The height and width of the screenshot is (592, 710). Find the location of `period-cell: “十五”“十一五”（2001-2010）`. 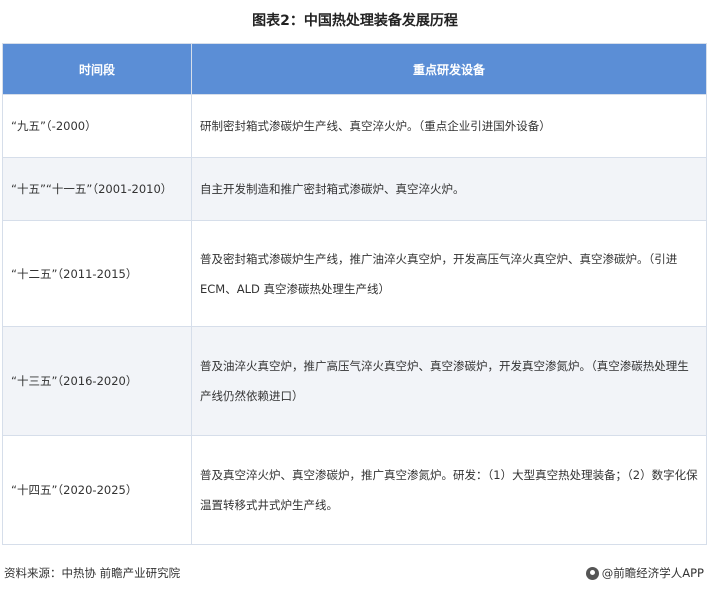

period-cell: “十五”“十一五”（2001-2010） is located at coordinates (97, 189).